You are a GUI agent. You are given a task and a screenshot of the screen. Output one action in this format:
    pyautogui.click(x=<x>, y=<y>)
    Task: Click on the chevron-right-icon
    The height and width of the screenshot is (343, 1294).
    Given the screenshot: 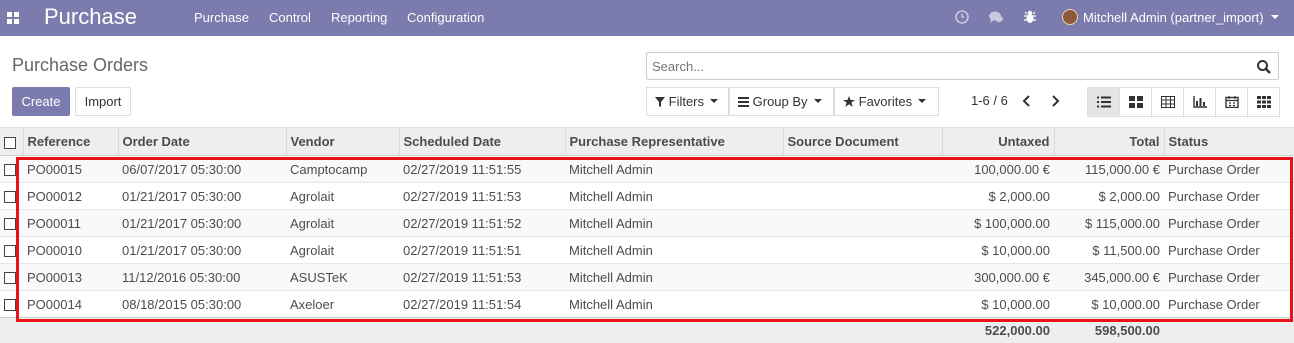 What is the action you would take?
    pyautogui.click(x=1055, y=101)
    